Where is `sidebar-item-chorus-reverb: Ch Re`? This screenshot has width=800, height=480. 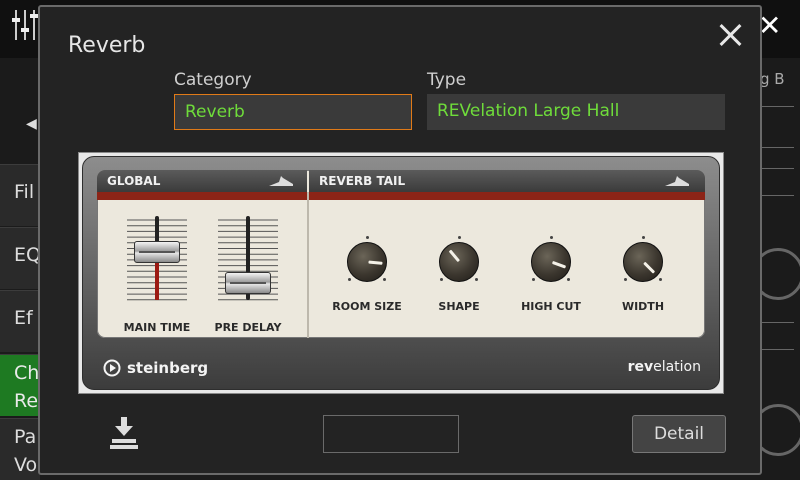
sidebar-item-chorus-reverb: Ch Re is located at coordinates (20, 385).